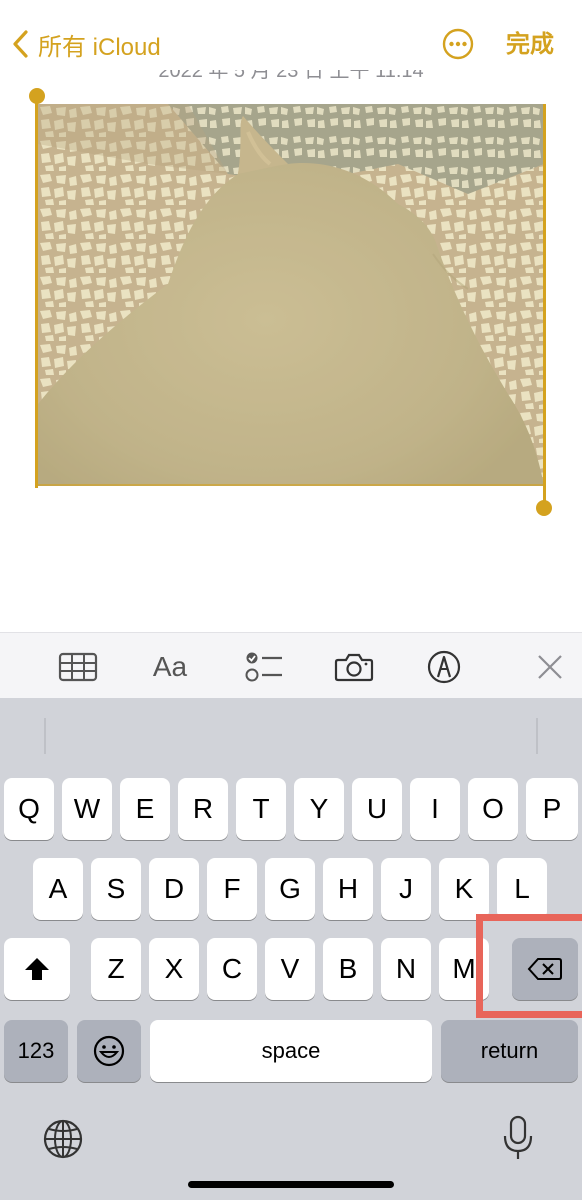 The image size is (582, 1200). What do you see at coordinates (544, 306) in the screenshot?
I see `selection-edge-right` at bounding box center [544, 306].